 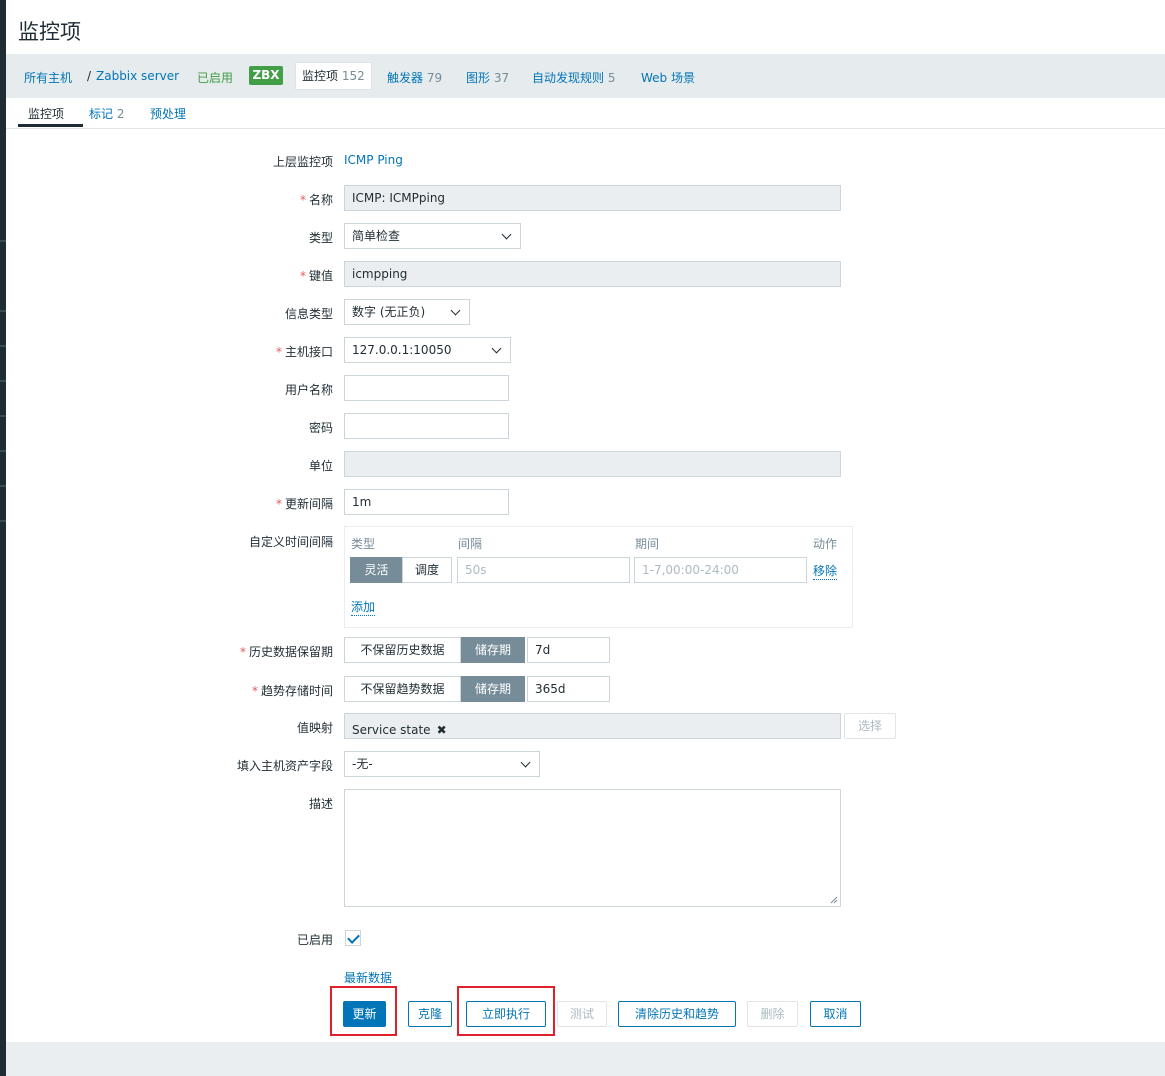 What do you see at coordinates (427, 570) in the screenshot?
I see `scheduling-toggle: 调度` at bounding box center [427, 570].